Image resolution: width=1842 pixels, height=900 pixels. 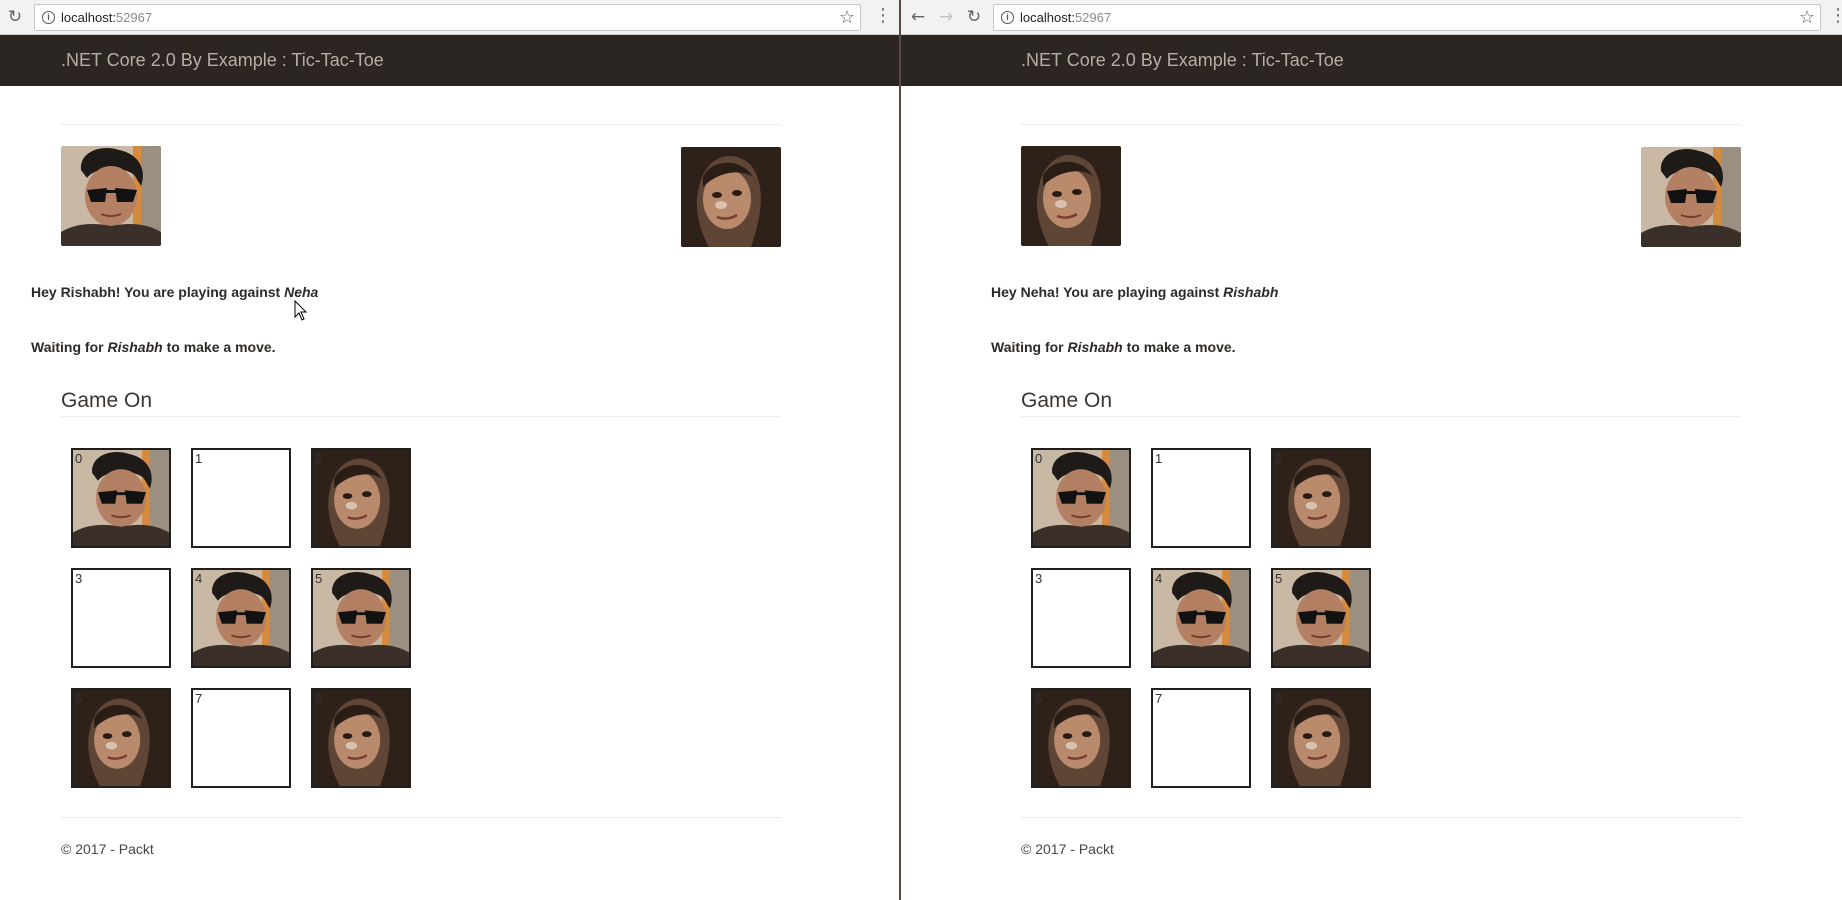 What do you see at coordinates (301, 310) in the screenshot?
I see `mouse-cursor-icon` at bounding box center [301, 310].